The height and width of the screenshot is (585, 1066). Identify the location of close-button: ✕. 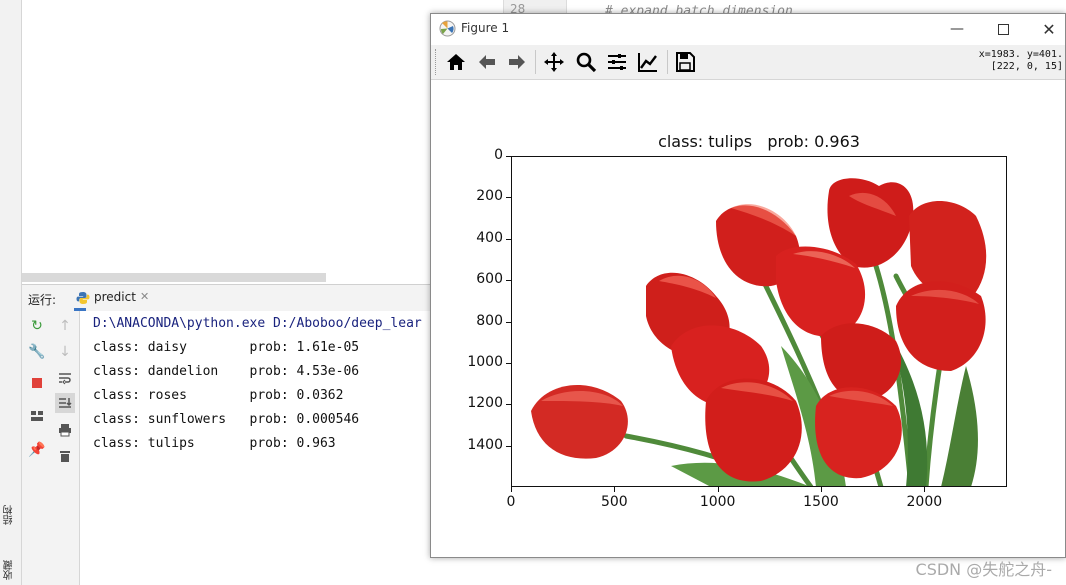
(1046, 29).